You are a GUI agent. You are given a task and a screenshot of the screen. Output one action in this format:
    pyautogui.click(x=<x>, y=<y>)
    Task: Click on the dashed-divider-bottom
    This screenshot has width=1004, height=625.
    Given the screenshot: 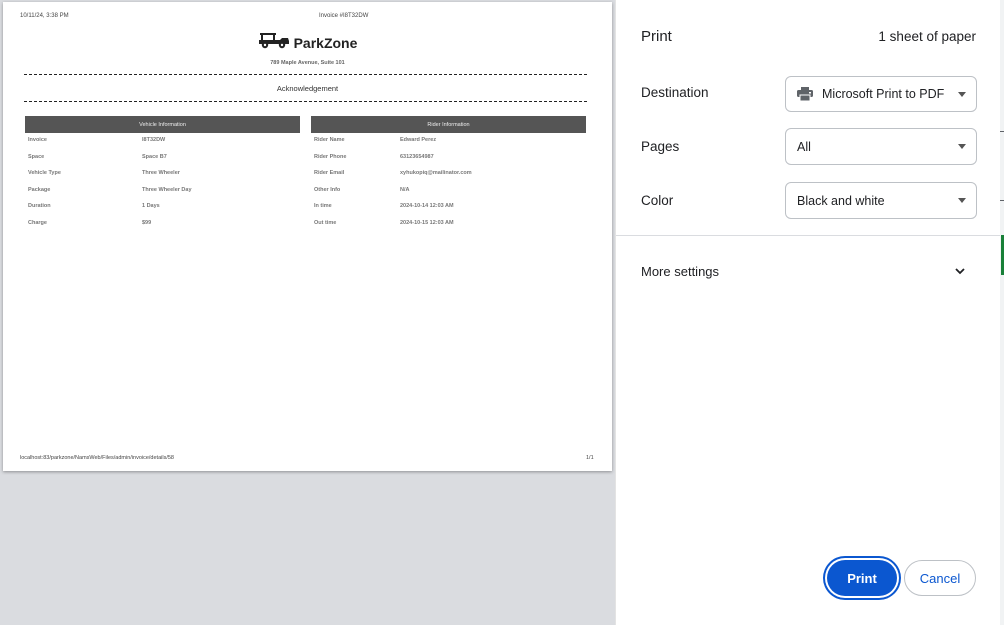 What is the action you would take?
    pyautogui.click(x=305, y=101)
    